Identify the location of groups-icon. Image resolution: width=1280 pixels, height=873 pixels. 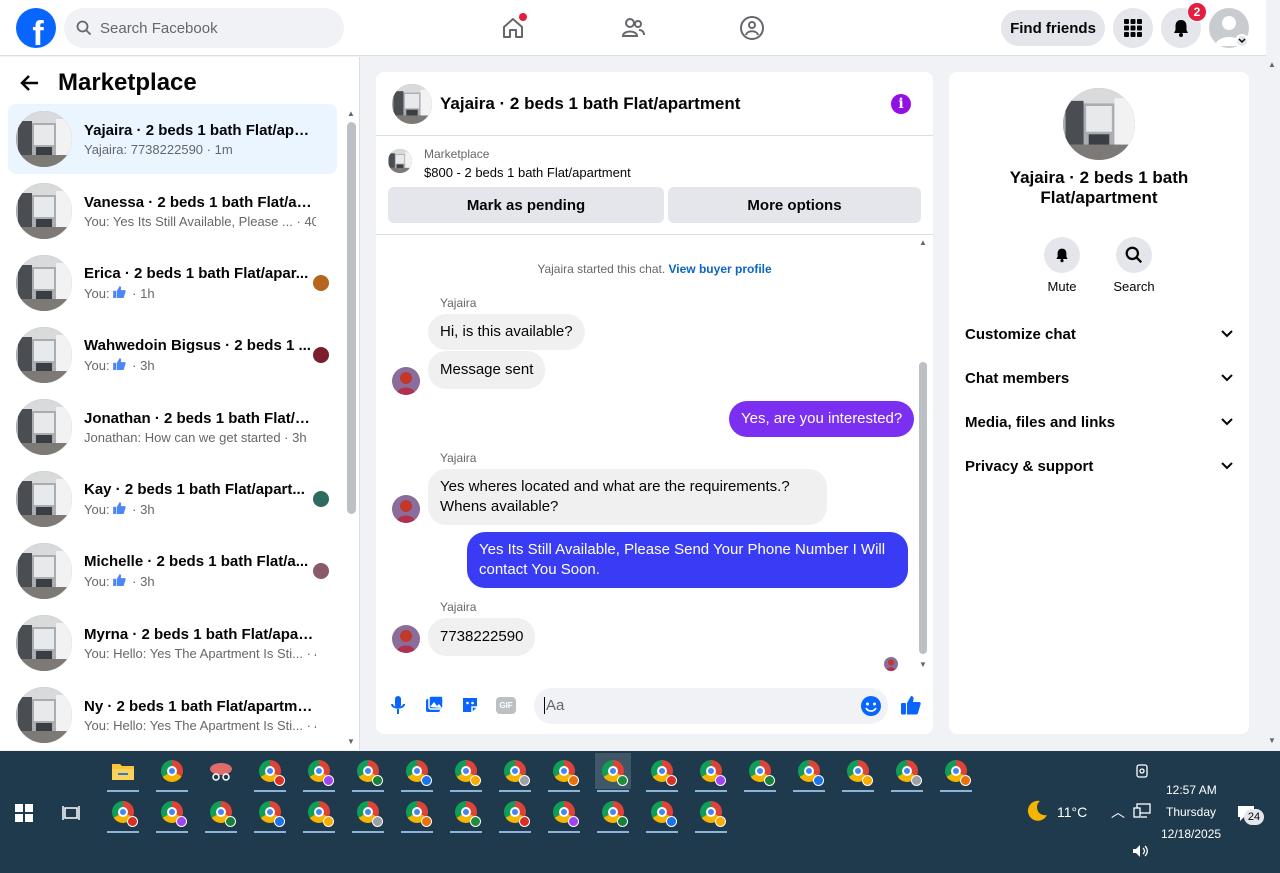
(752, 28).